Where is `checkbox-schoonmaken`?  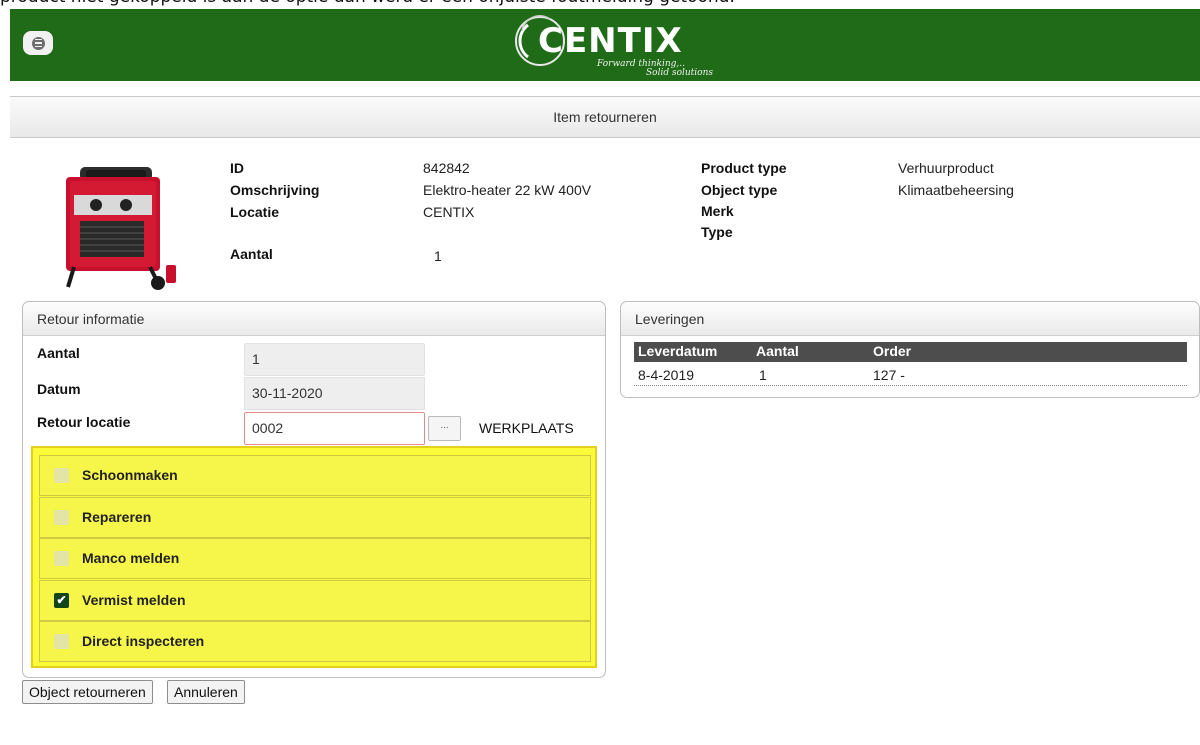
checkbox-schoonmaken is located at coordinates (61, 475).